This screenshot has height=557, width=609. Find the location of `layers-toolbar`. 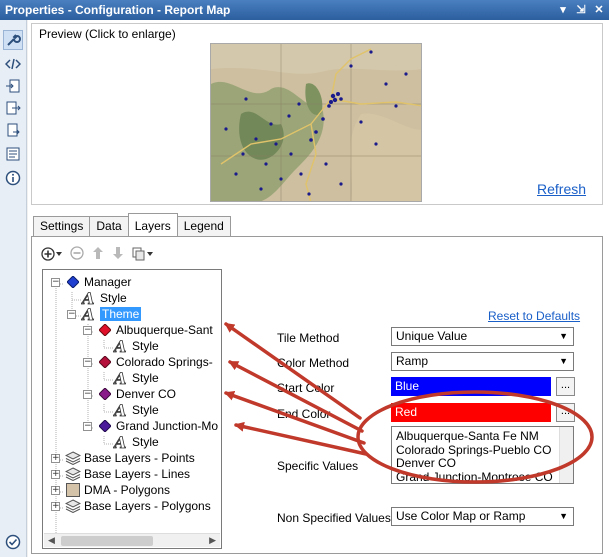

layers-toolbar is located at coordinates (97, 254).